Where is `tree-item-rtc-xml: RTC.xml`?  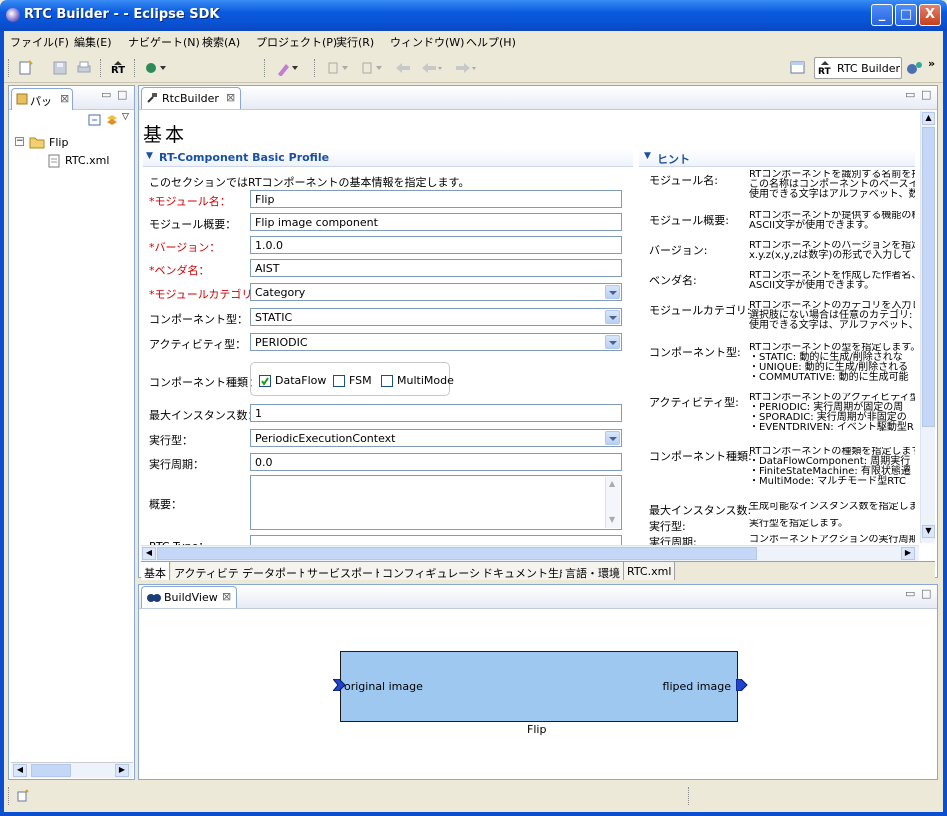 tree-item-rtc-xml: RTC.xml is located at coordinates (87, 160).